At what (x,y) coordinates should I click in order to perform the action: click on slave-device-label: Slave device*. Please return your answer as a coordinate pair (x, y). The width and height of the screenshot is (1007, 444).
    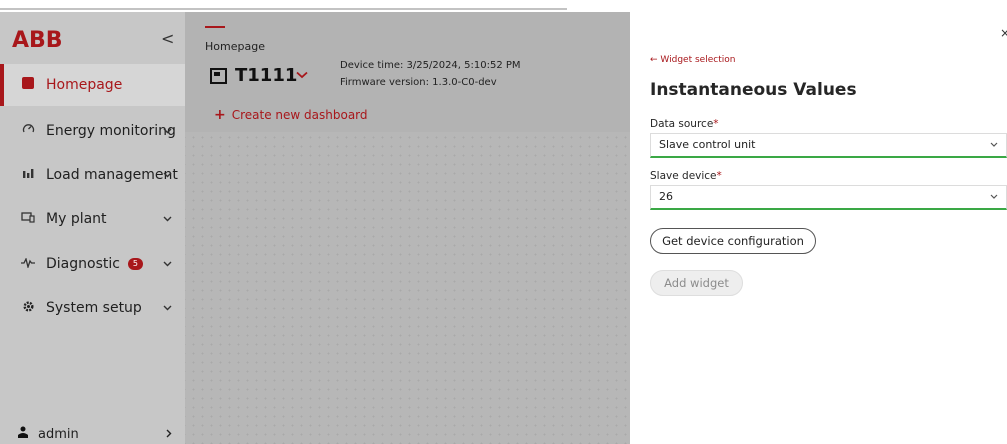
    Looking at the image, I should click on (686, 176).